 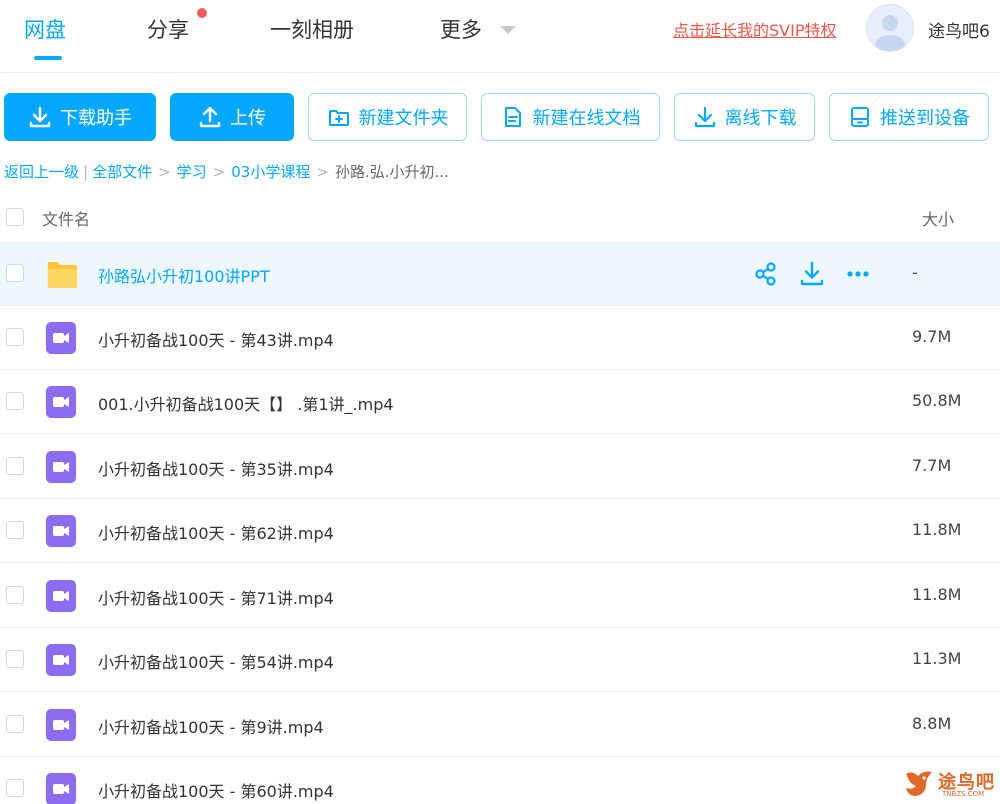 I want to click on tab-album: 一刻相册, so click(x=312, y=29).